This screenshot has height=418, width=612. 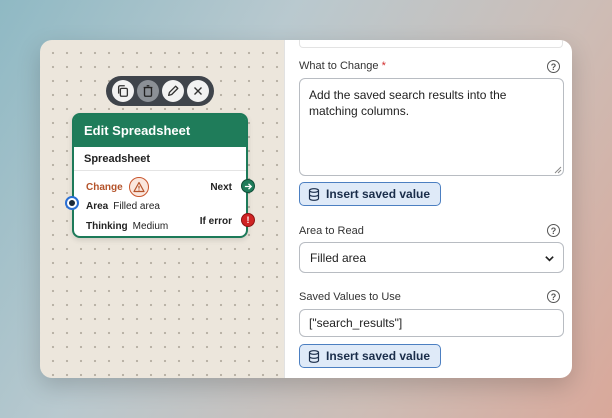 I want to click on input-port, so click(x=72, y=203).